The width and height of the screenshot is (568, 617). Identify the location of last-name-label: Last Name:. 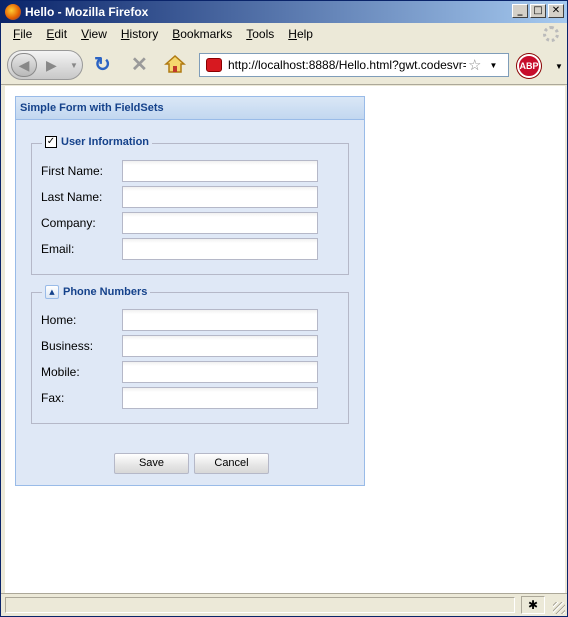
(72, 197).